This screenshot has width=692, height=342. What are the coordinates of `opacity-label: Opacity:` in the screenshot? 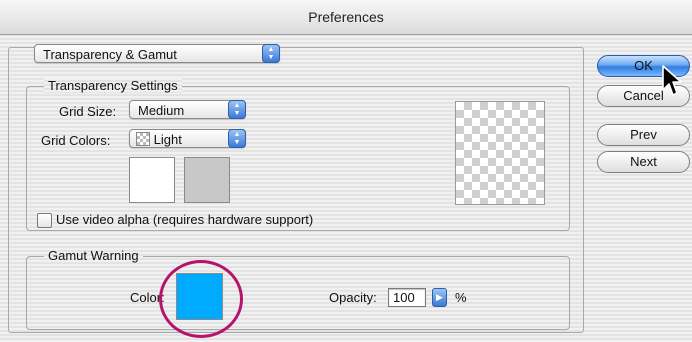 It's located at (353, 297).